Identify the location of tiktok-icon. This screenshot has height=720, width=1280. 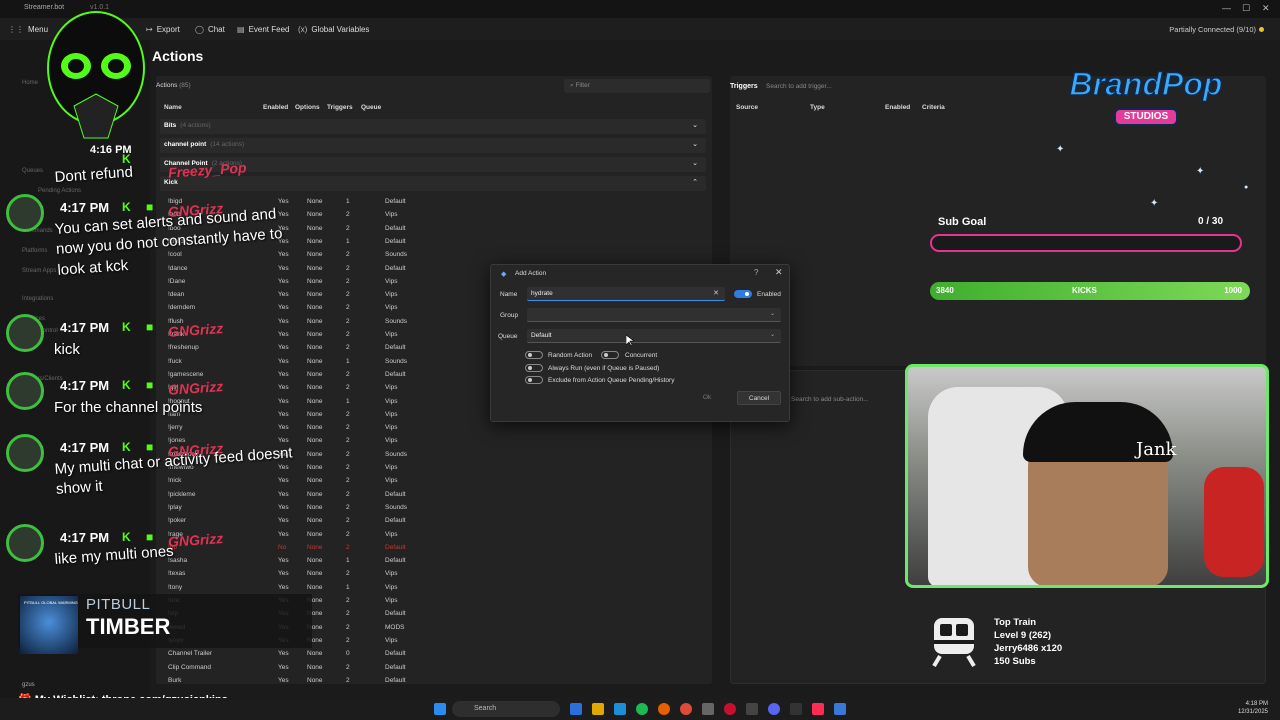
(818, 709).